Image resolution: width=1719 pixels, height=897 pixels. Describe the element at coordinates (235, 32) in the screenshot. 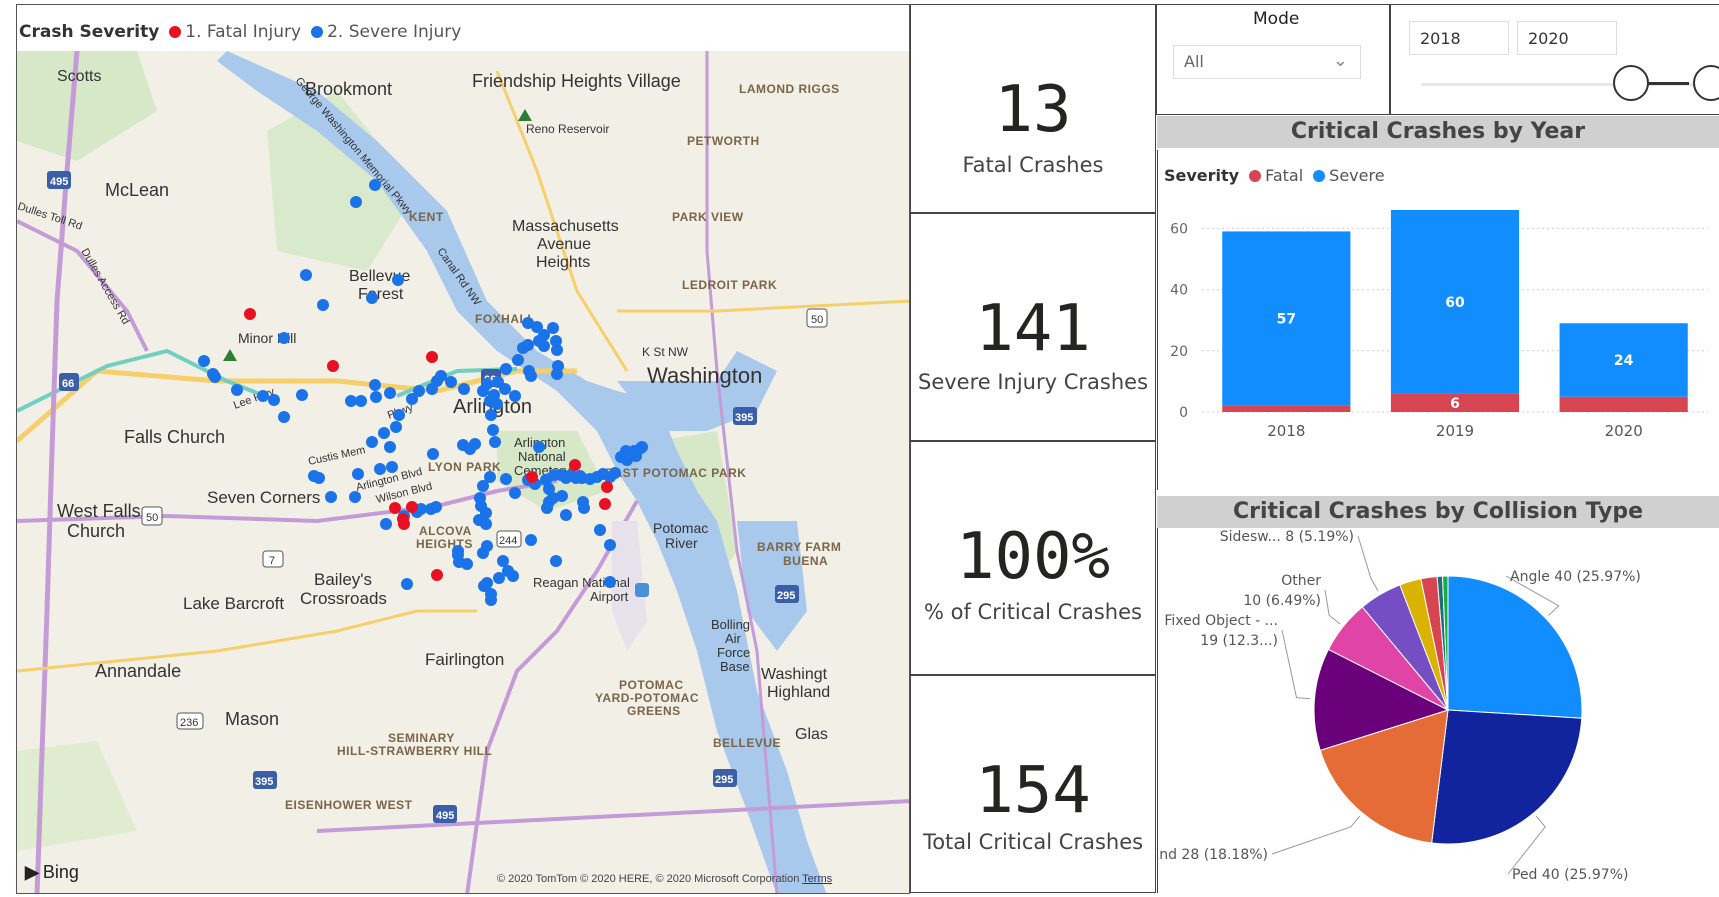

I see `legend-fatal: 1. Fatal Injury` at that location.